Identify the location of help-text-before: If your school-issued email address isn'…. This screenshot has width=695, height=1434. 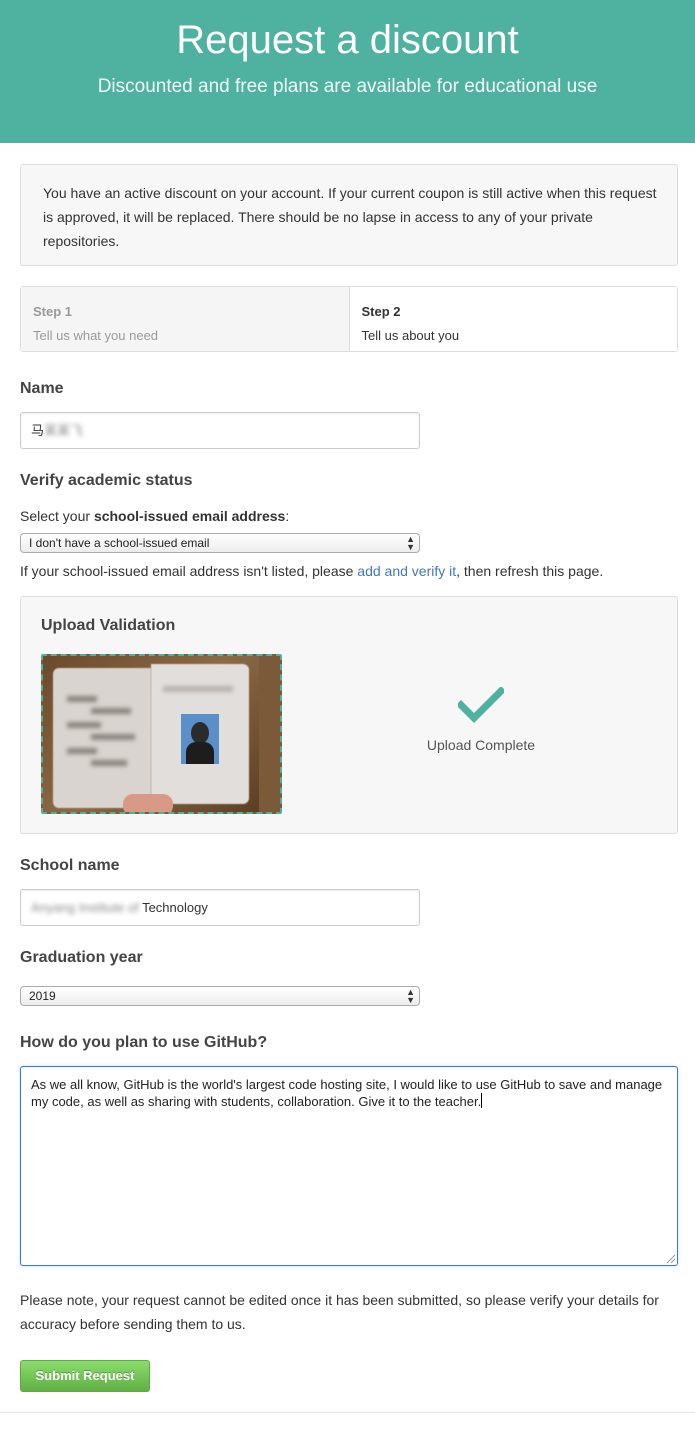
(189, 571).